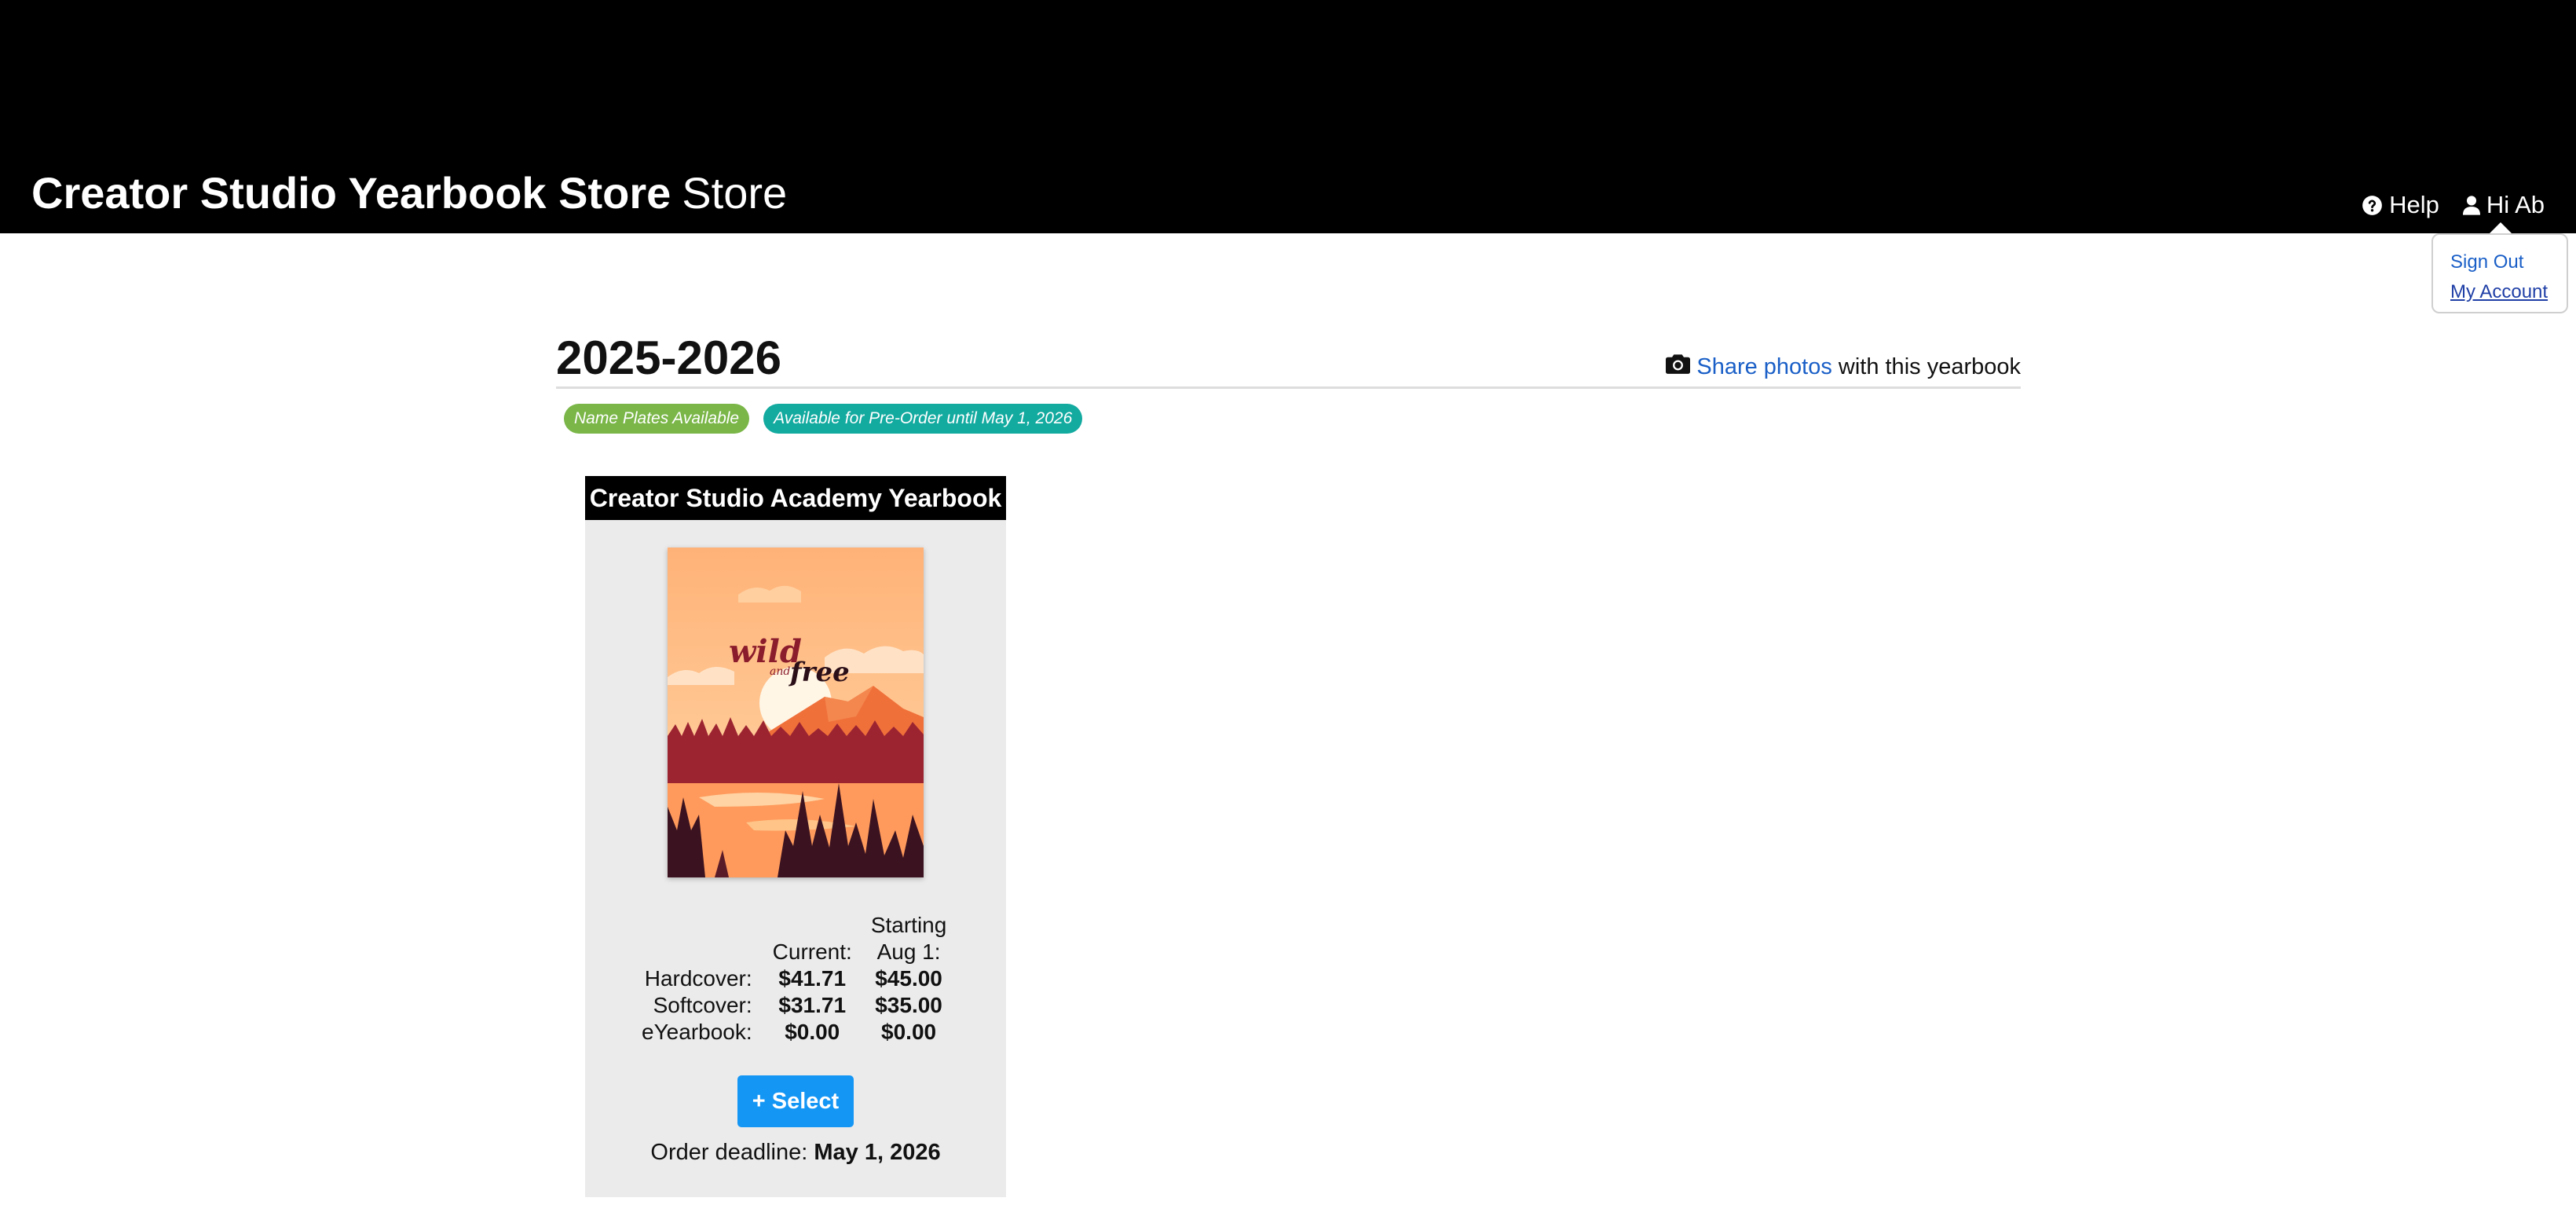 This screenshot has height=1205, width=2576. I want to click on order-deadline-date: May 1, 2026, so click(878, 1152).